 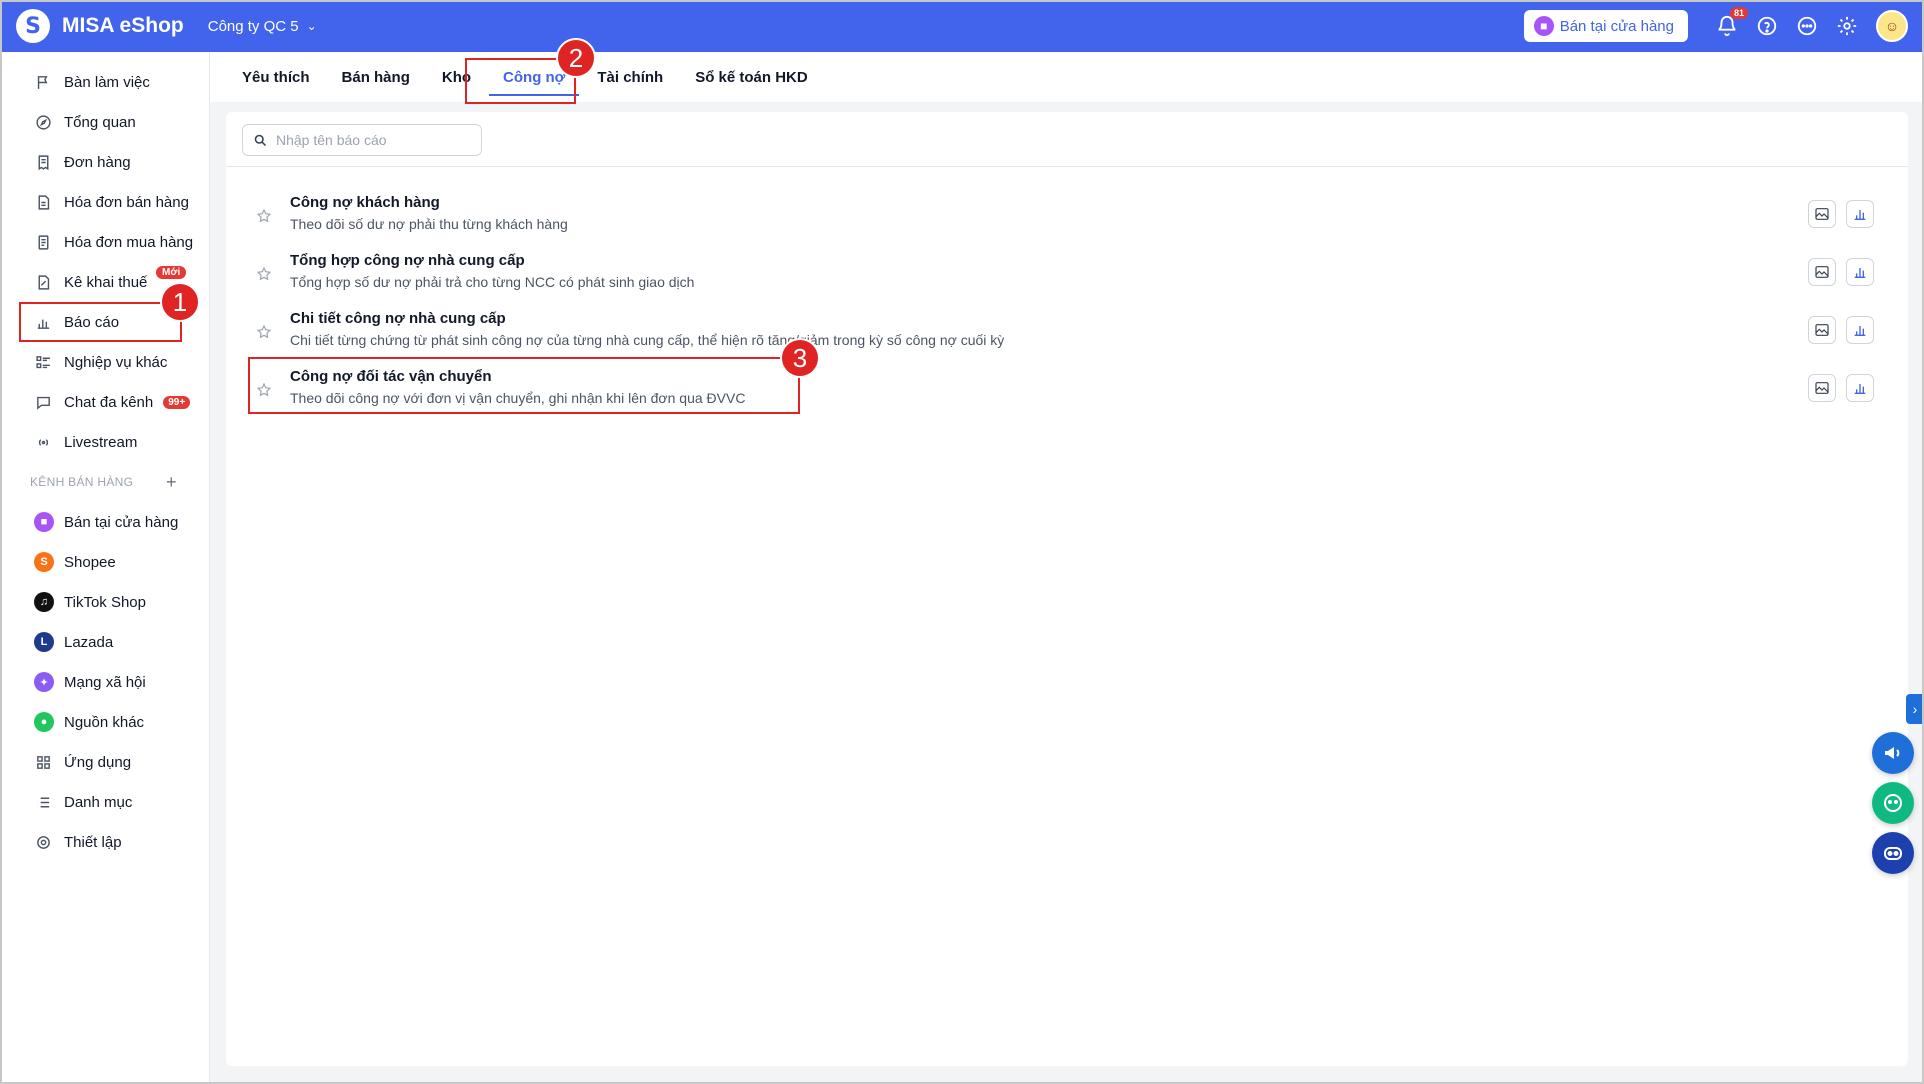 I want to click on social-network-icon: ✦, so click(x=44, y=682).